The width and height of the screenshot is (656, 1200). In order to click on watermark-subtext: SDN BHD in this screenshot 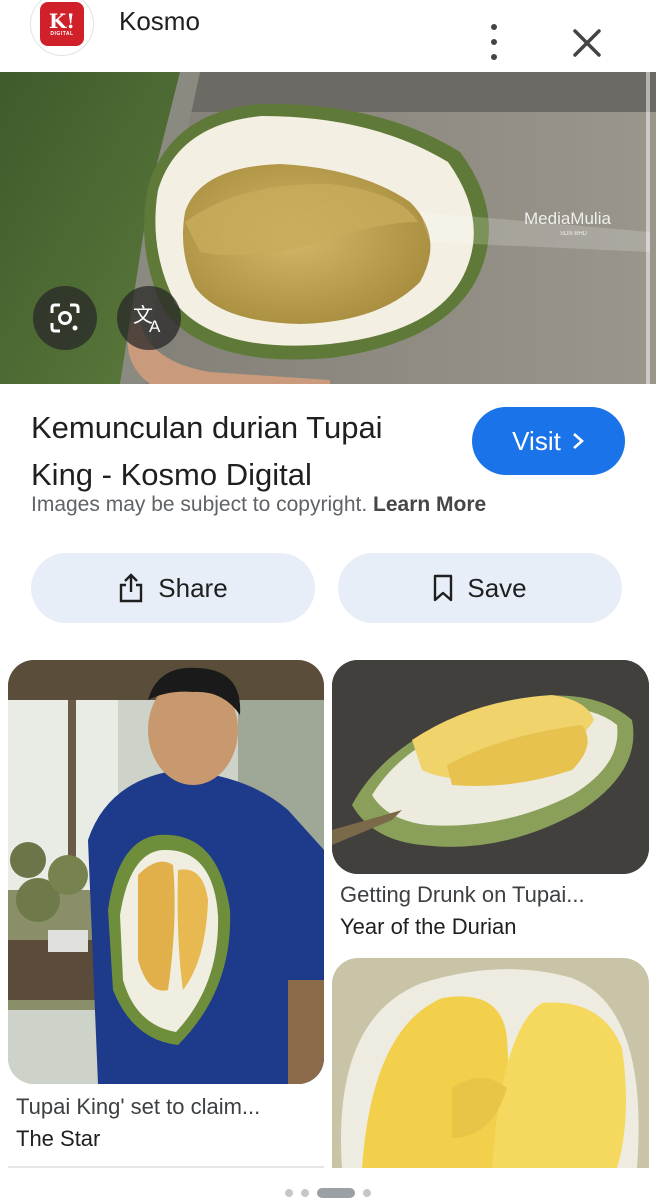, I will do `click(574, 234)`.